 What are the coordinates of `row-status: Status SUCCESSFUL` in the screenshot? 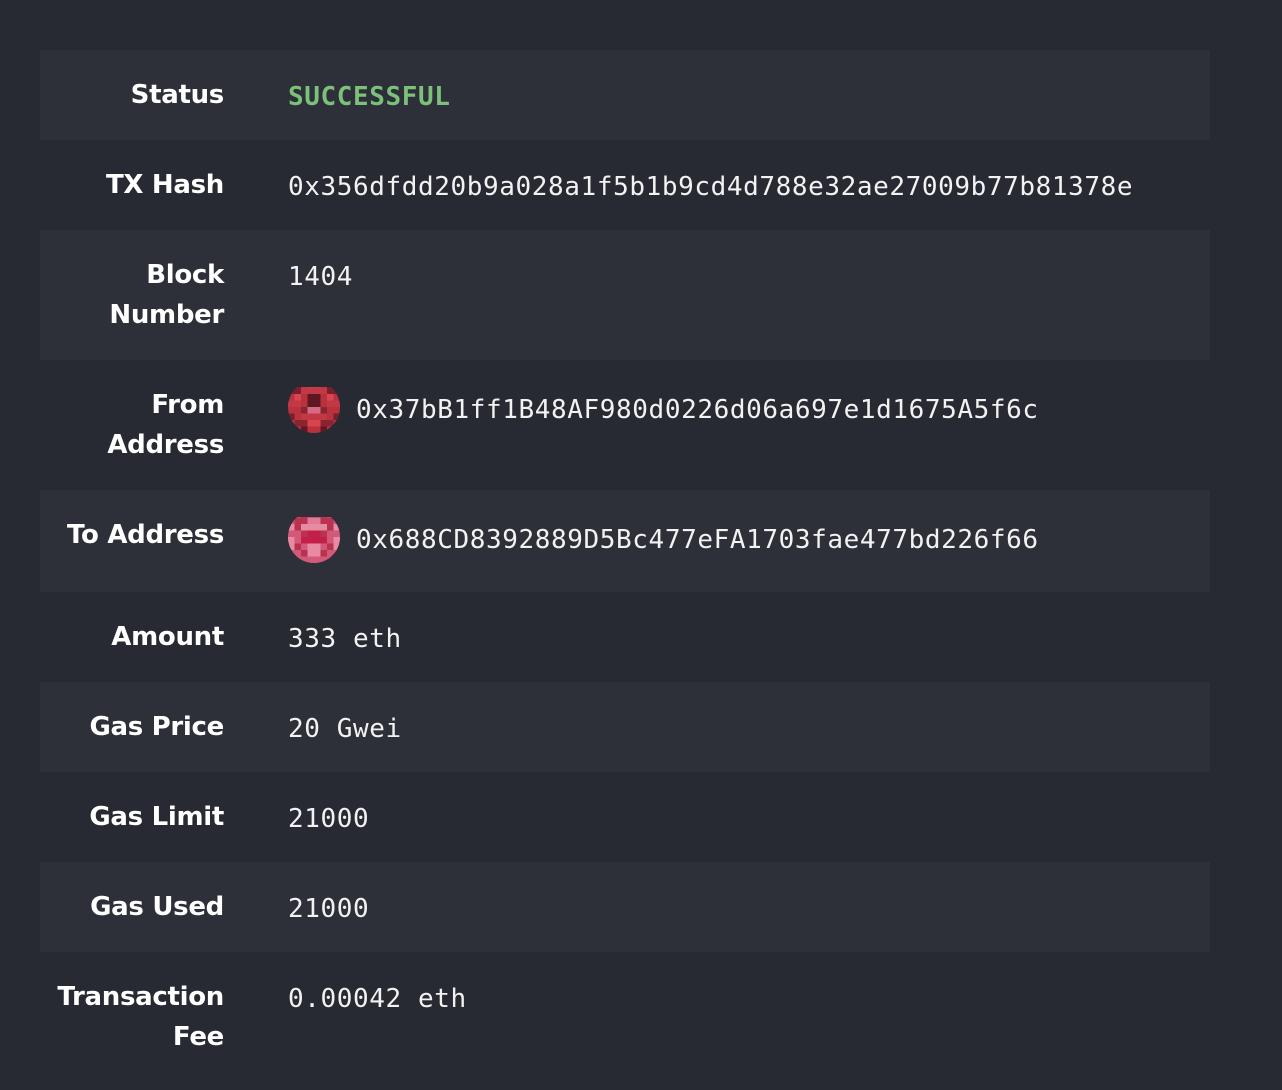 It's located at (625, 95).